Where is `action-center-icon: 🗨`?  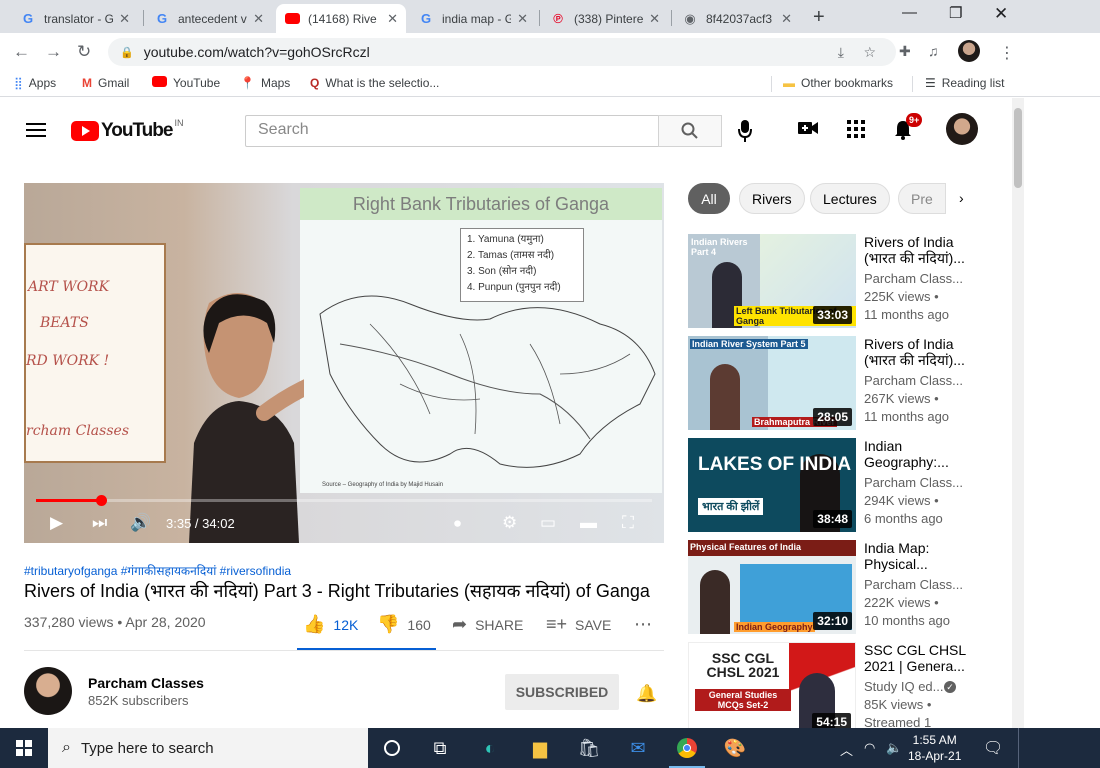 action-center-icon: 🗨 is located at coordinates (993, 748).